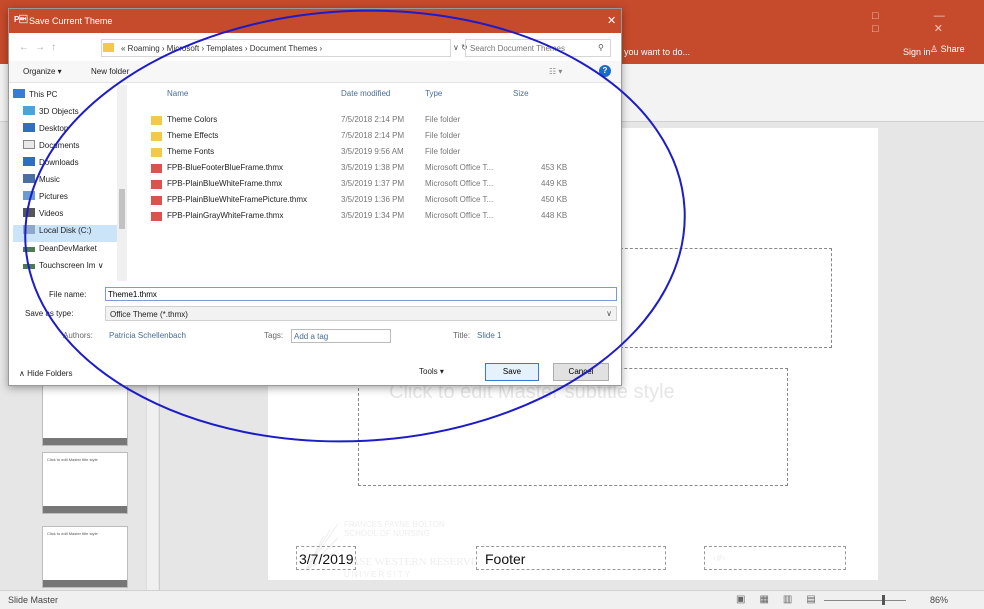  What do you see at coordinates (512, 372) in the screenshot?
I see `save-button: Save` at bounding box center [512, 372].